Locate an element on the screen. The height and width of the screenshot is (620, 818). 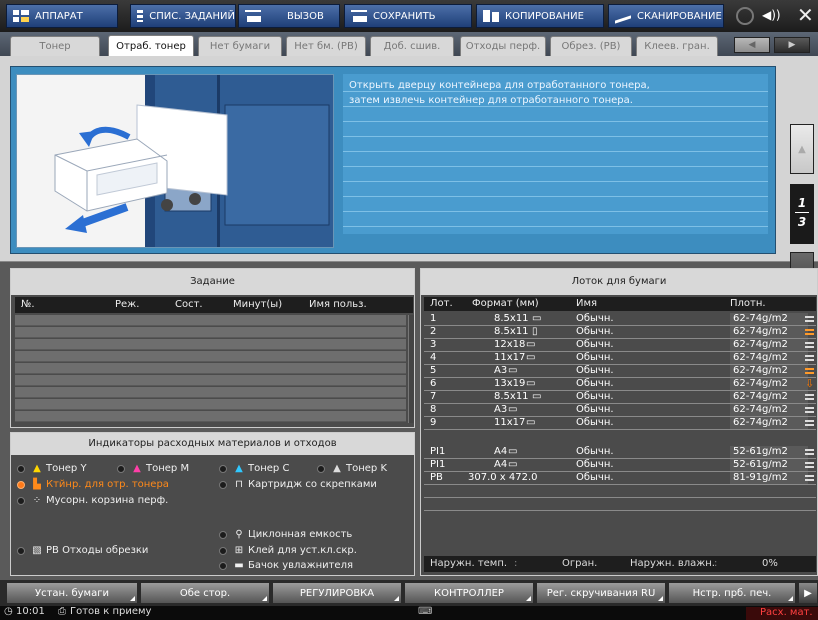
tray-row: 4 11x17 ▭ Обычн. 62-74g/m2 is located at coordinates (620, 358).